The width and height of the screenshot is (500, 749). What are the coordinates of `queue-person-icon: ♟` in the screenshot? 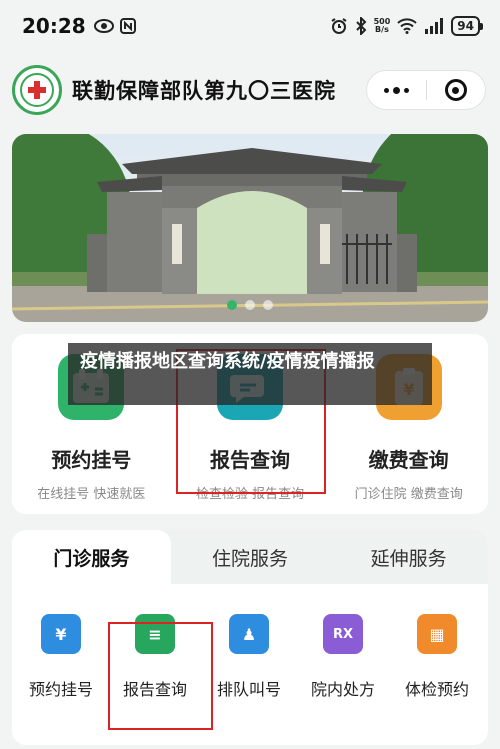 It's located at (249, 634).